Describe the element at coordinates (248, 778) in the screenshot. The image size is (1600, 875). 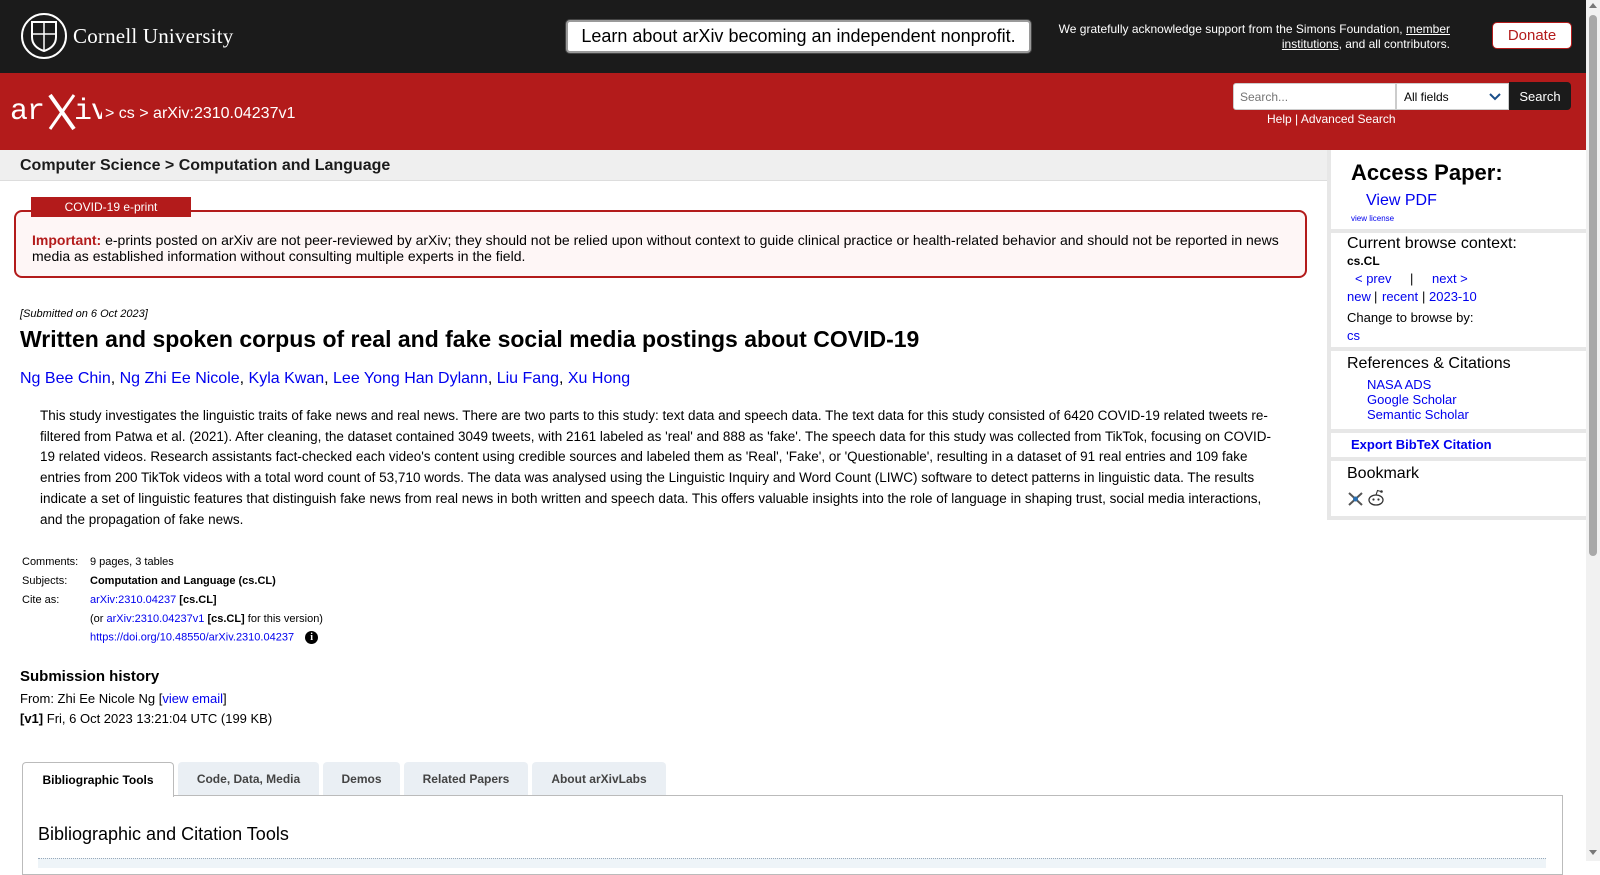
I see `tab-code-data-media: Code, Data, Media` at that location.